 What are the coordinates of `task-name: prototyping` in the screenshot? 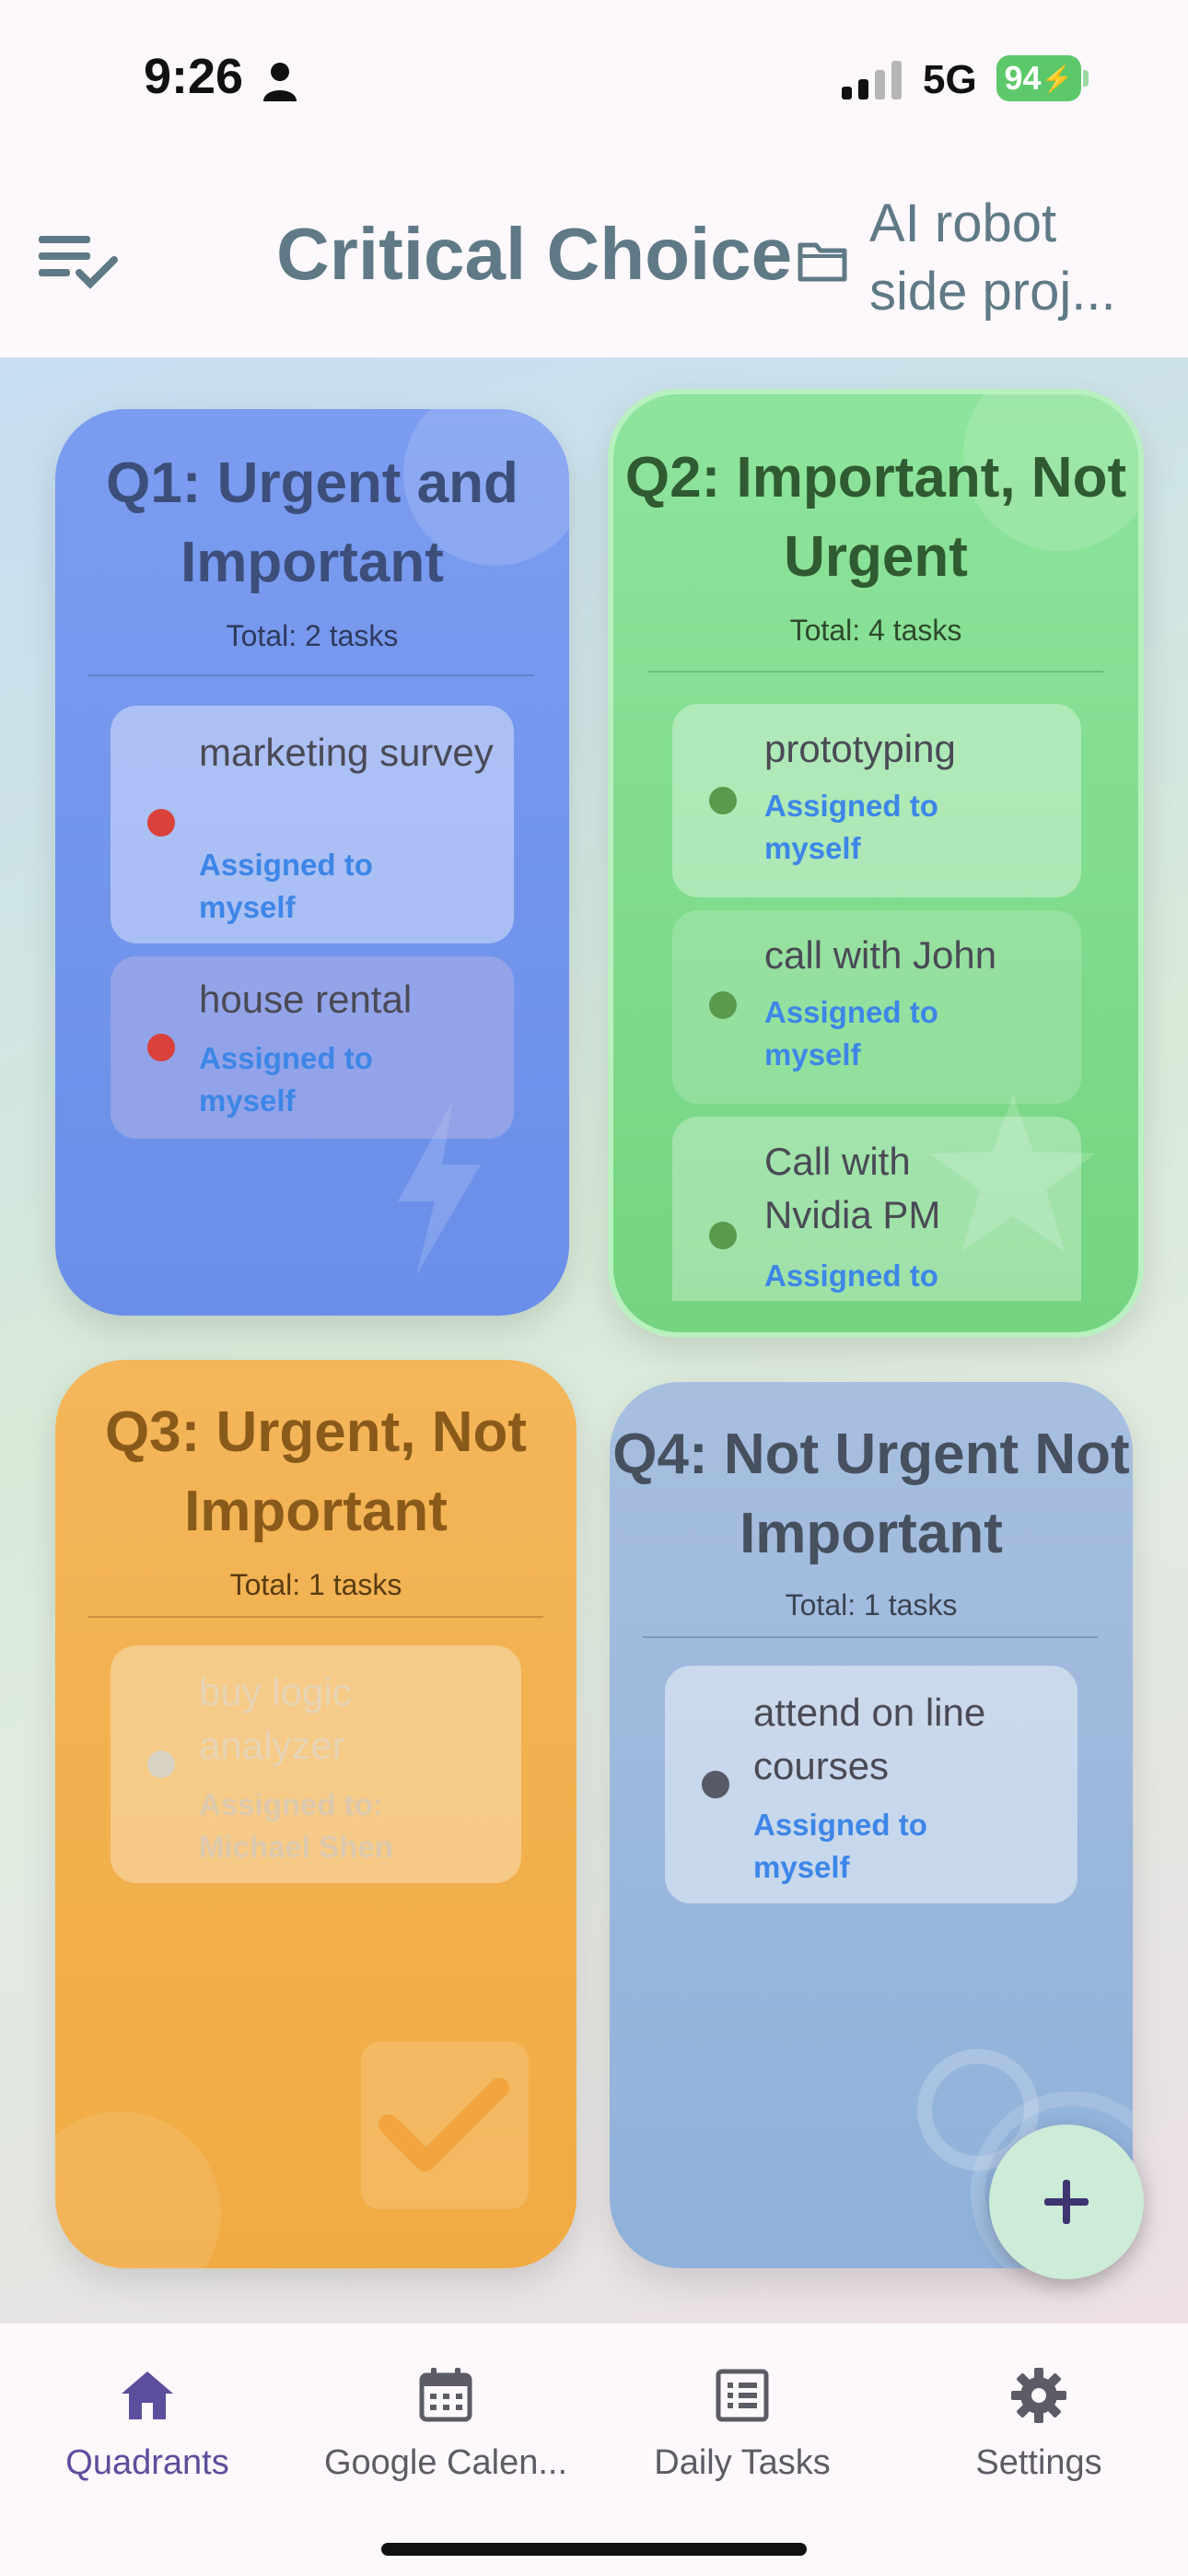 It's located at (860, 748).